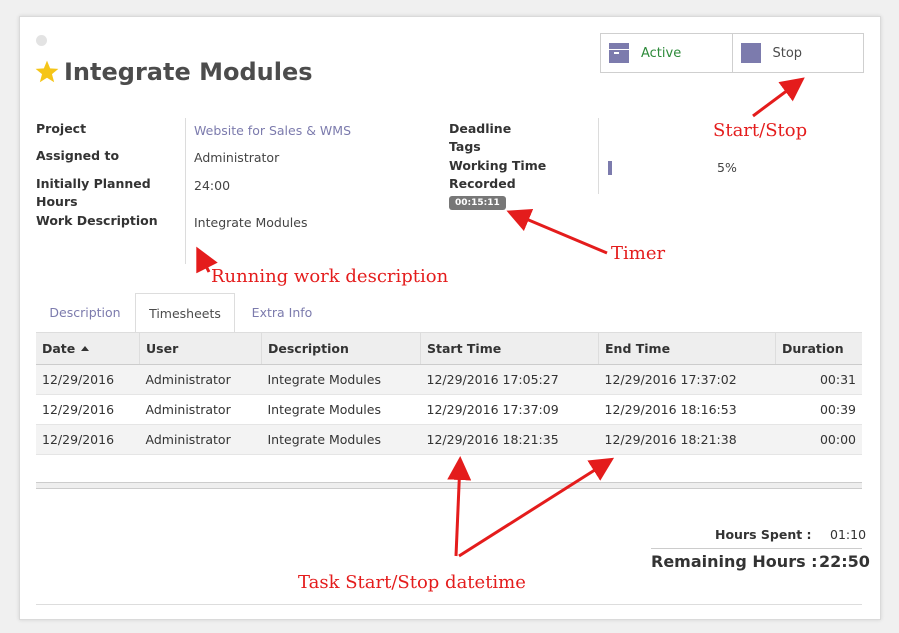 The width and height of the screenshot is (899, 633). I want to click on project-link: Website for Sales & WMS, so click(272, 130).